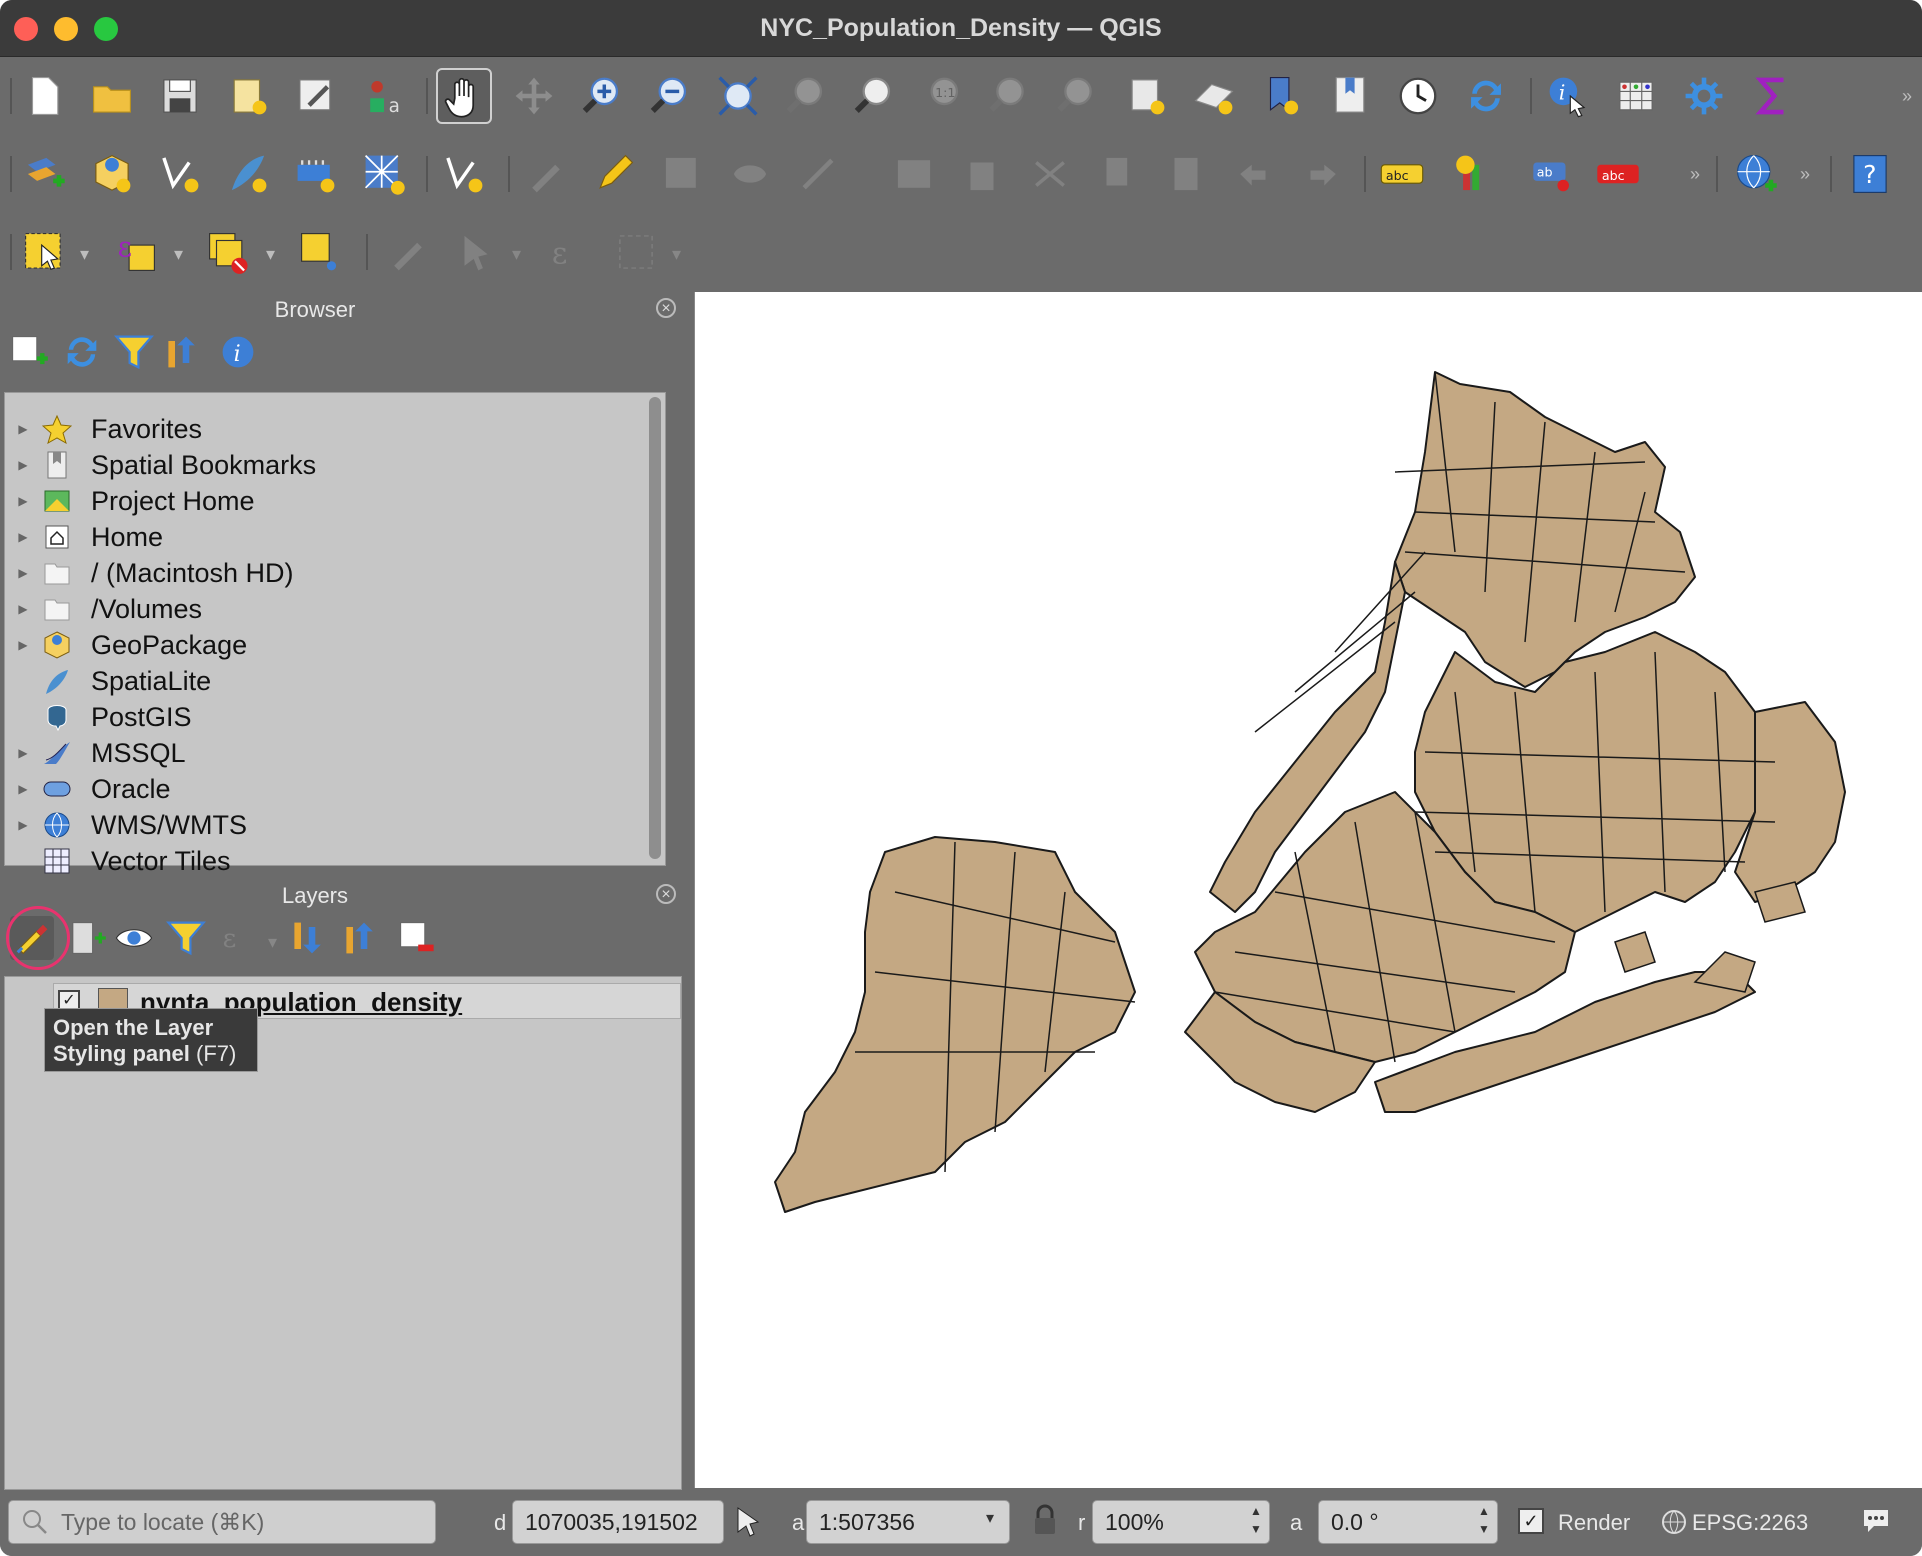 This screenshot has width=1922, height=1556. What do you see at coordinates (325, 645) in the screenshot?
I see `browser-item-geopackage: ▶ GeoPackage` at bounding box center [325, 645].